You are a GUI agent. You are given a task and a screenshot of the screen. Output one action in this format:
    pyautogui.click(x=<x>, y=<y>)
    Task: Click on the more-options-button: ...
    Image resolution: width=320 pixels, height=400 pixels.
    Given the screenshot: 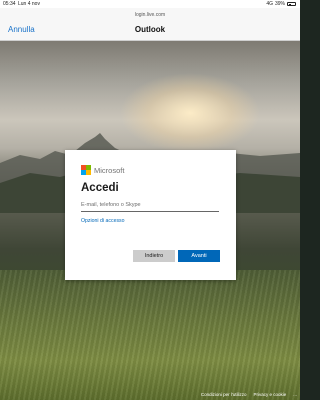 What is the action you would take?
    pyautogui.click(x=295, y=394)
    